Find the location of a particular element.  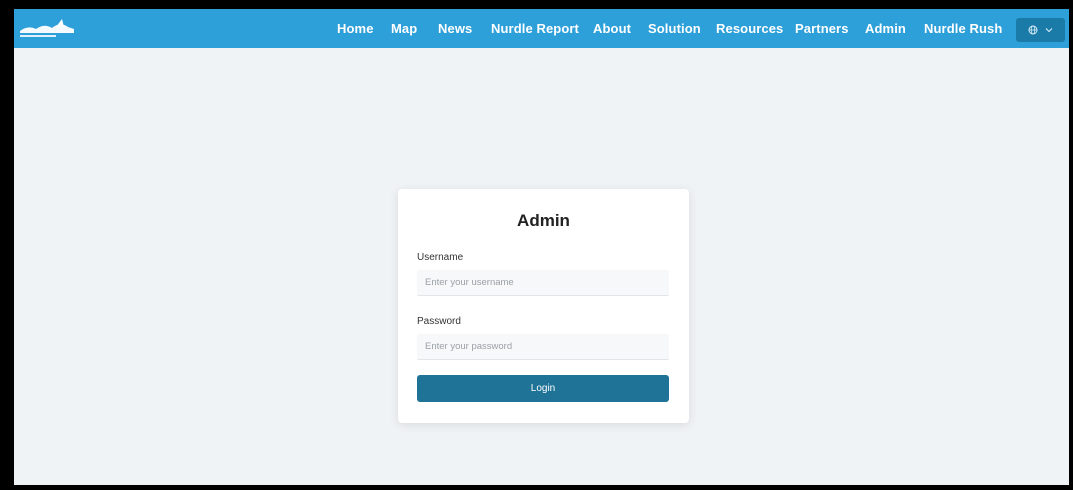

nav-nurdle-rush: Nurdle Rush is located at coordinates (963, 28).